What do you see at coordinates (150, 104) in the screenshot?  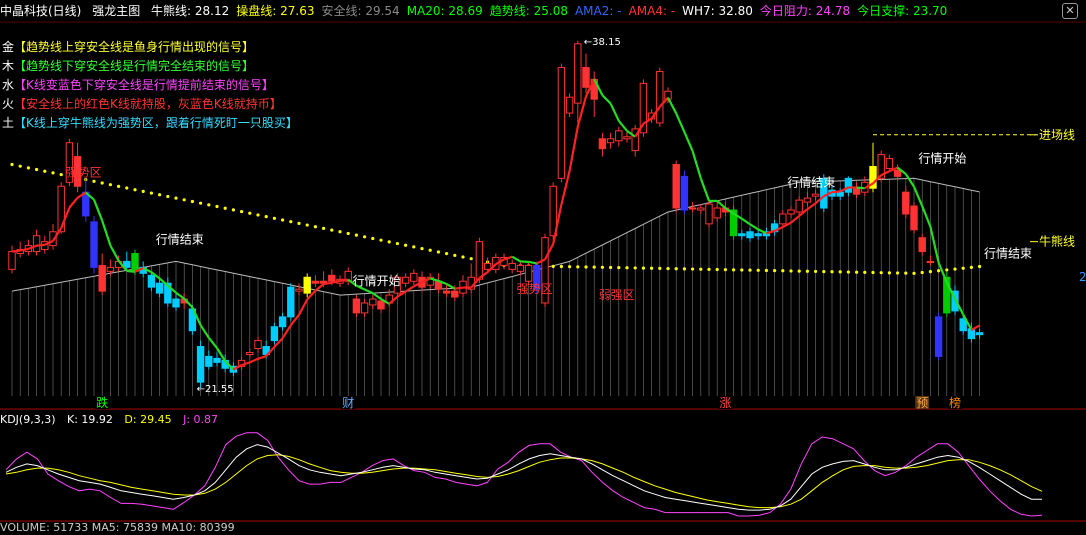 I see `legend-line-3: 火【安全线上的红色K线就持股，灰蓝色K线就持币】` at bounding box center [150, 104].